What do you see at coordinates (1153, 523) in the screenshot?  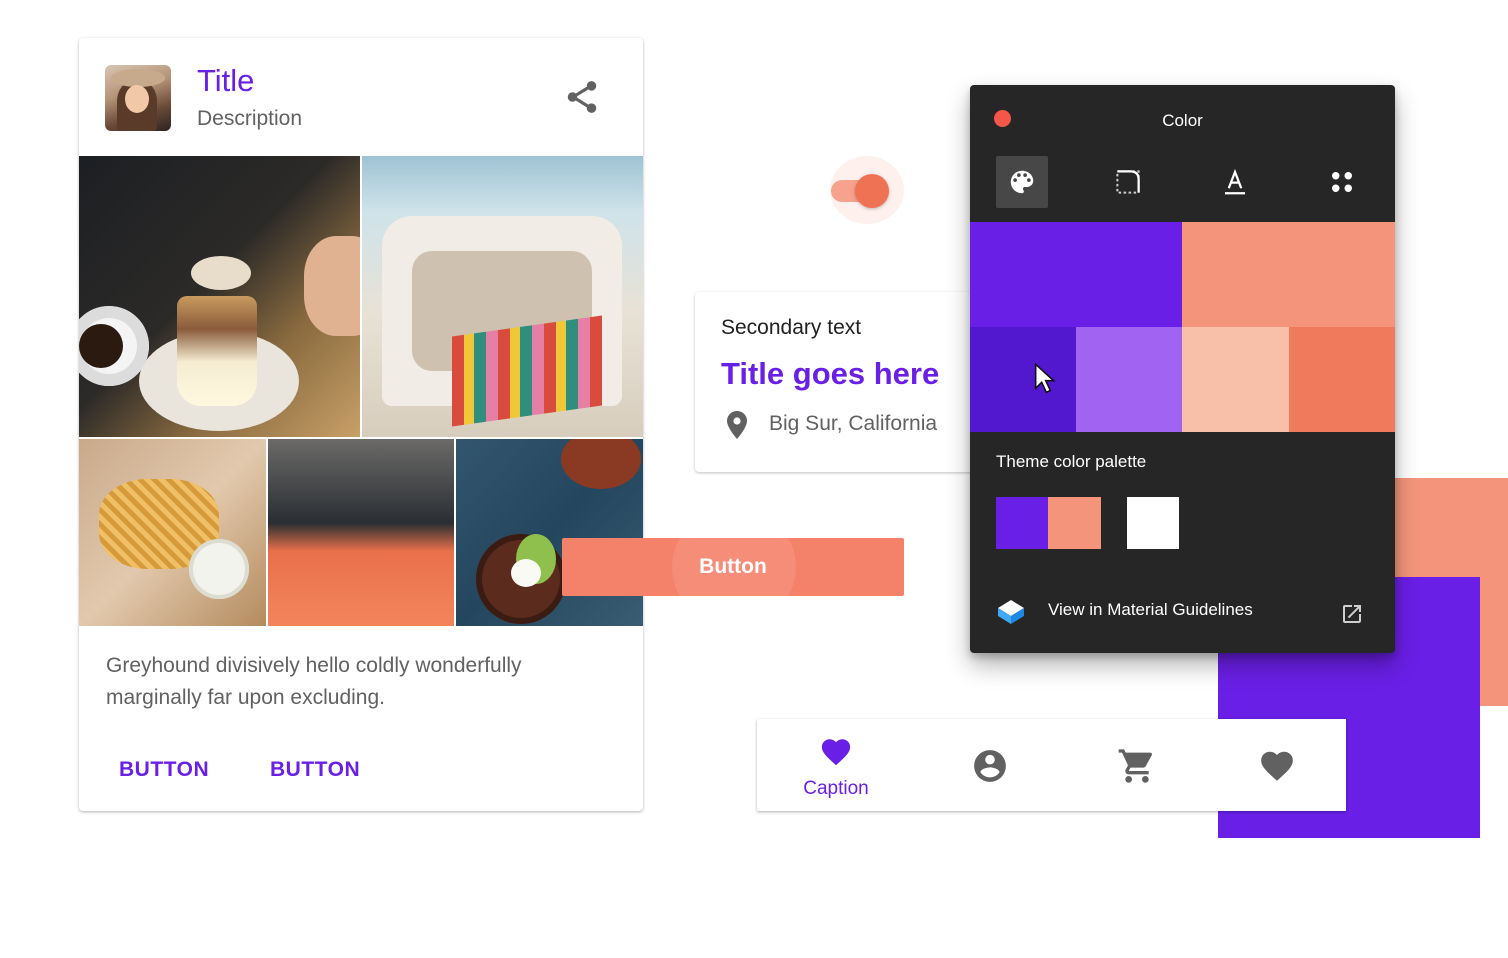 I see `theme-surface-swatch` at bounding box center [1153, 523].